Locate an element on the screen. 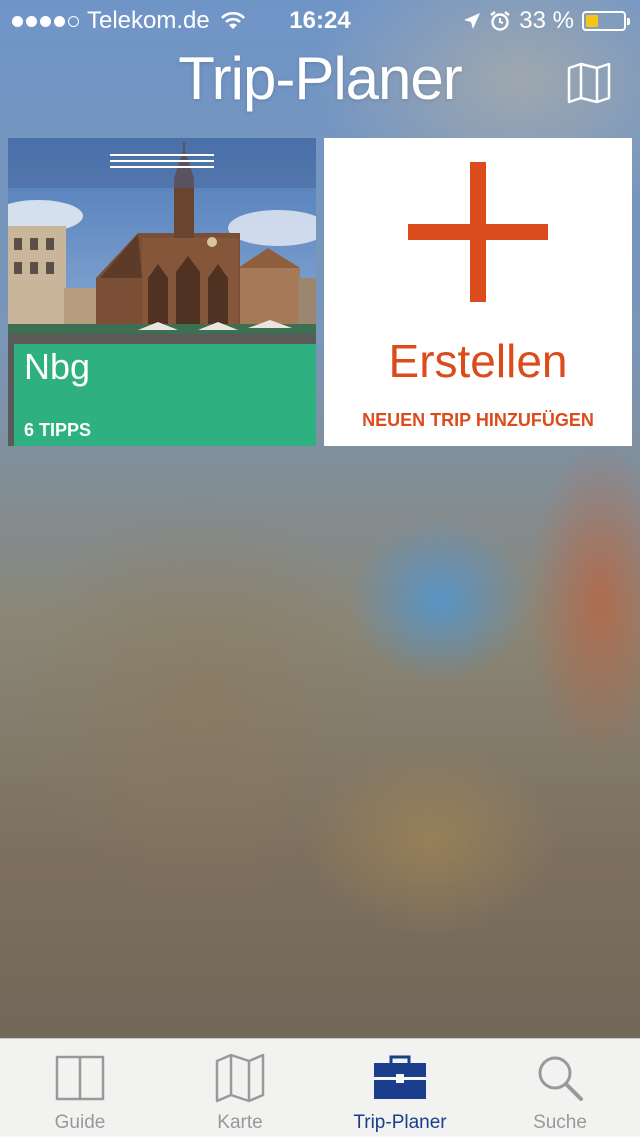 Image resolution: width=640 pixels, height=1137 pixels. status-bar: Telekom.de 16:24 33 % is located at coordinates (320, 20).